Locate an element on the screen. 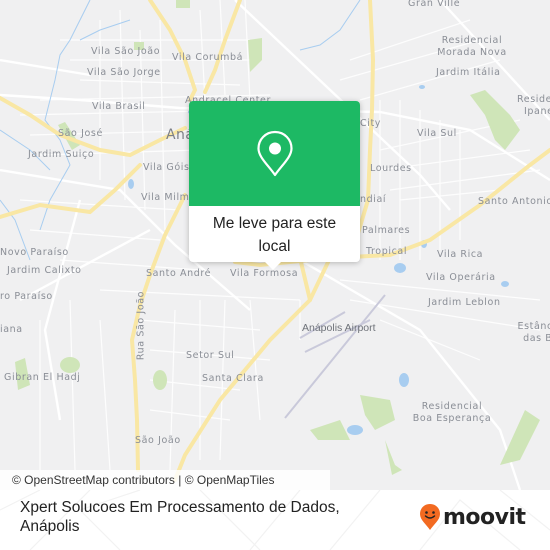 The height and width of the screenshot is (550, 550). popup-header is located at coordinates (274, 153).